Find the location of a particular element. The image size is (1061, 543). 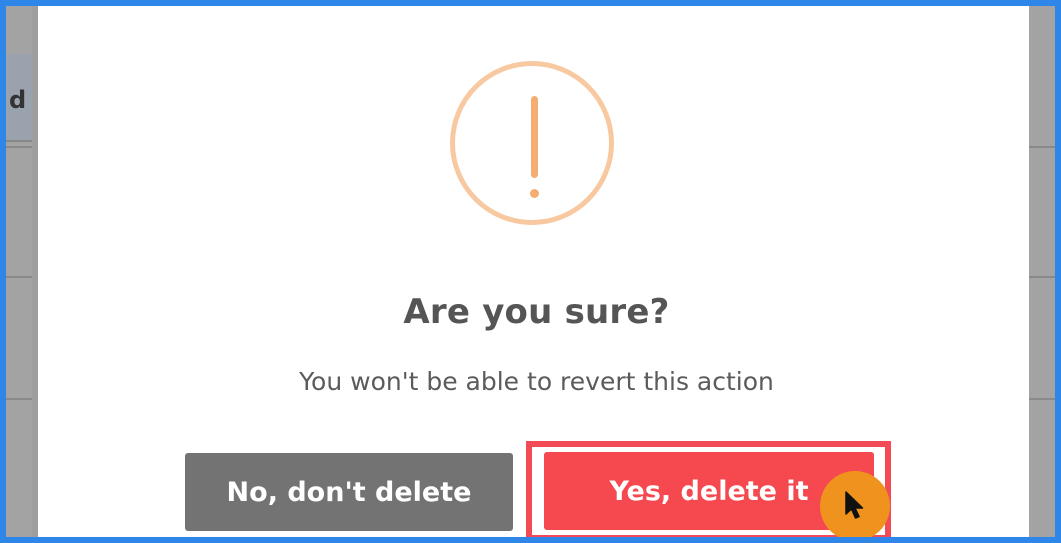

backdrop-header-text: d is located at coordinates (18, 100).